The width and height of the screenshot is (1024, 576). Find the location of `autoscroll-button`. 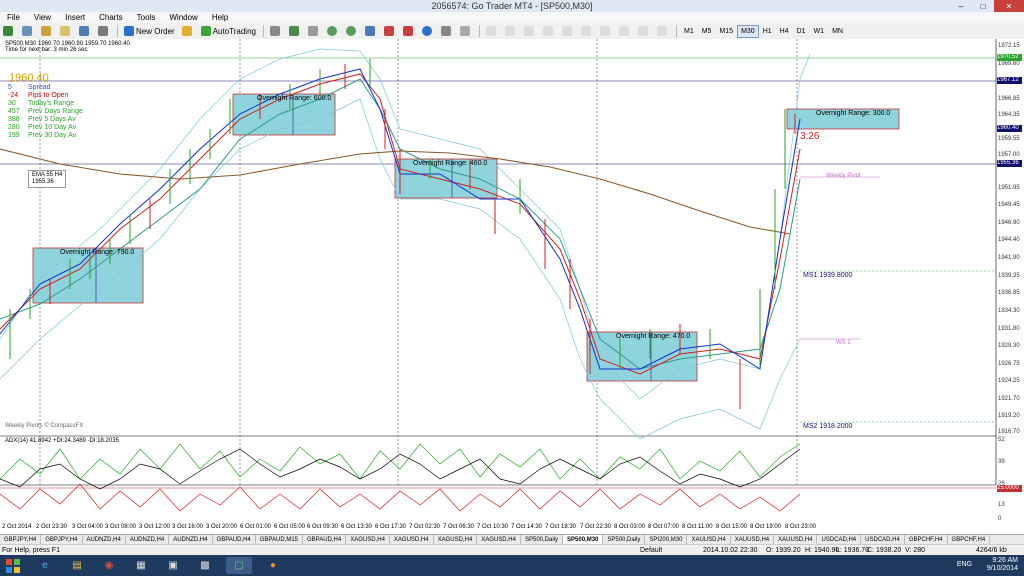

autoscroll-button is located at coordinates (390, 31).